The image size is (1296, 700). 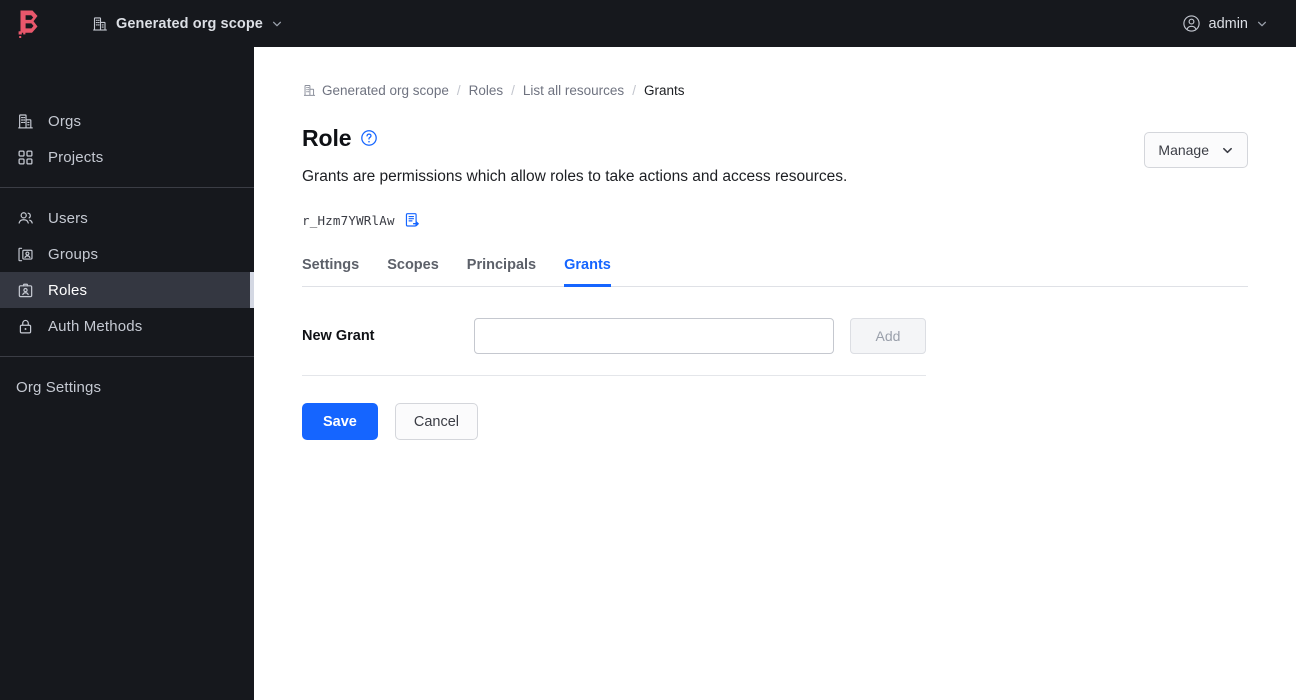 What do you see at coordinates (25, 290) in the screenshot?
I see `id-badge-icon` at bounding box center [25, 290].